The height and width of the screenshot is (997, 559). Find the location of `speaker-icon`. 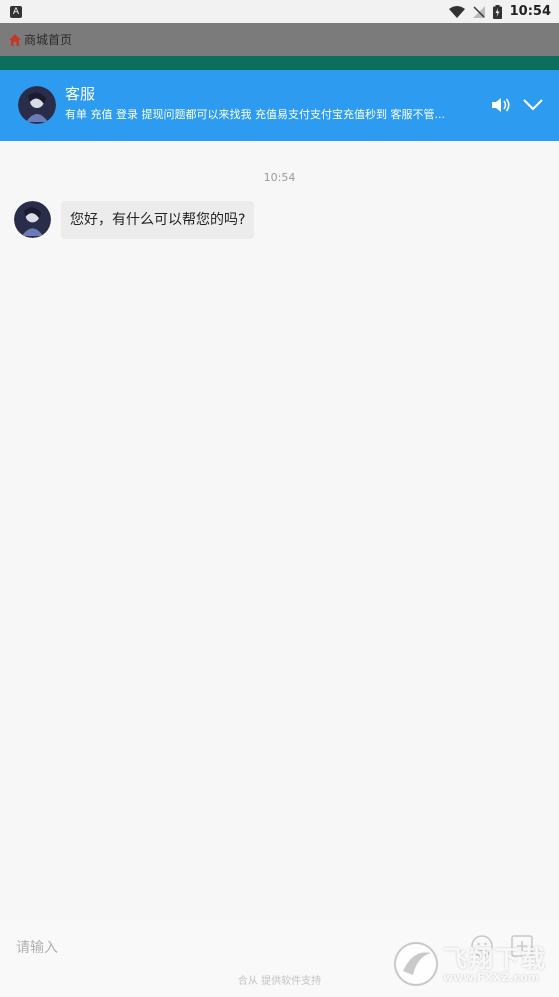

speaker-icon is located at coordinates (501, 105).